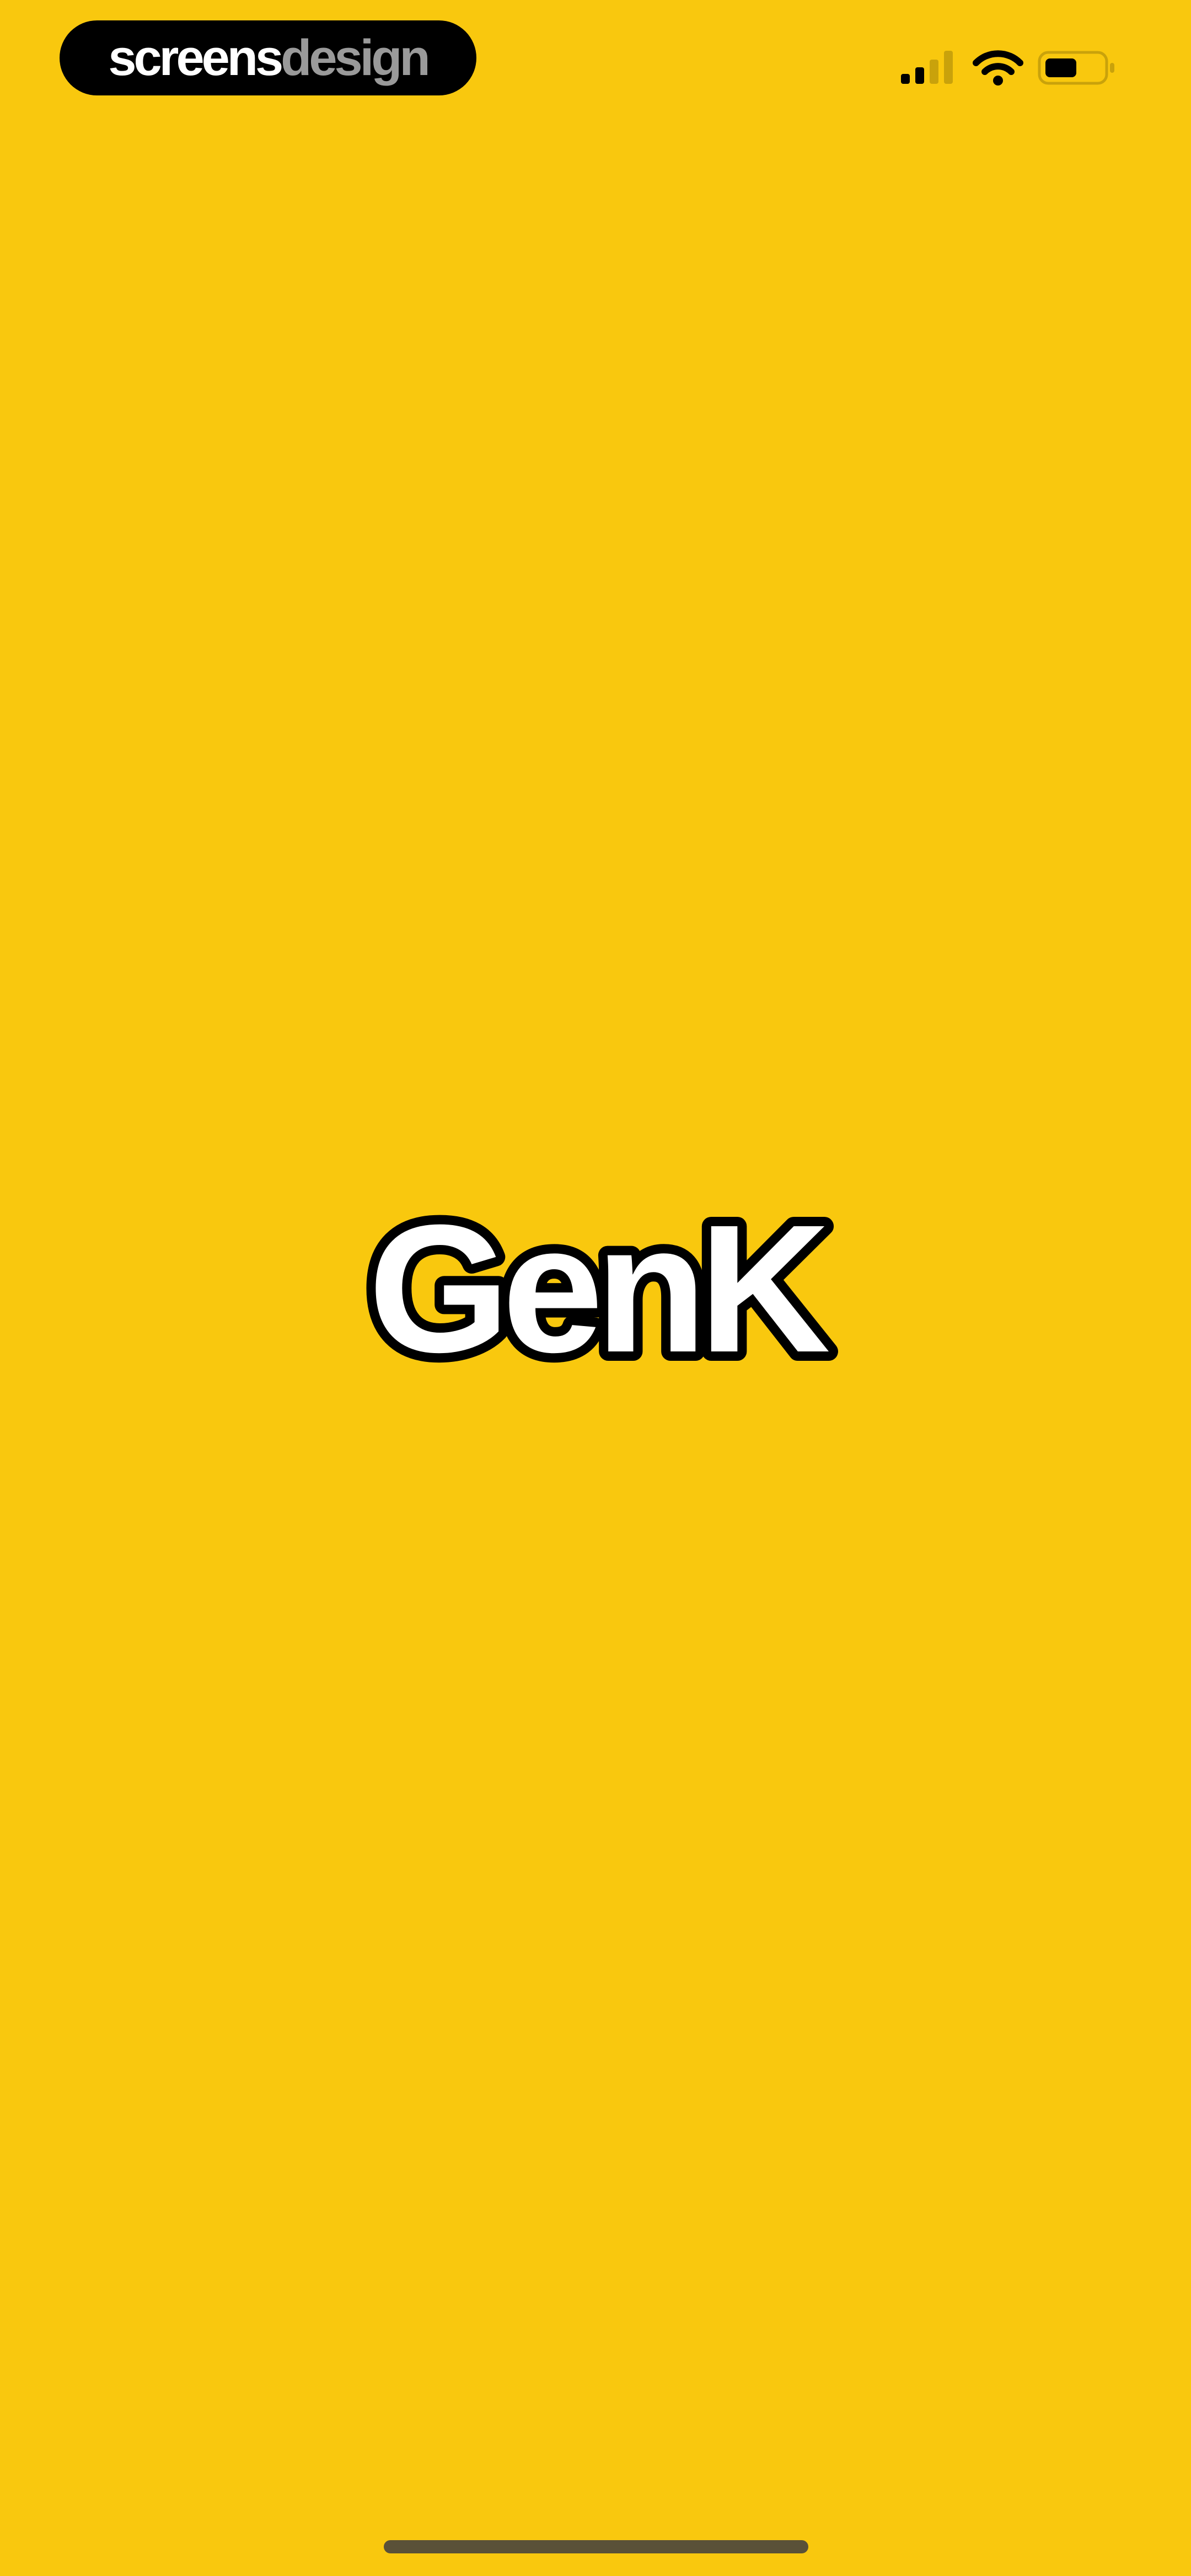  What do you see at coordinates (998, 67) in the screenshot?
I see `wifi-icon` at bounding box center [998, 67].